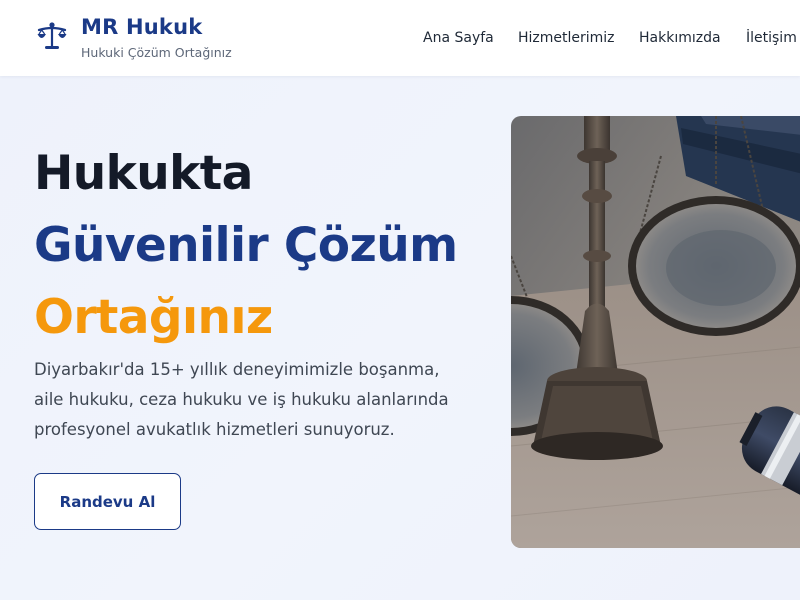  Describe the element at coordinates (153, 317) in the screenshot. I see `hero-title-line-3: Ortağınız` at that location.